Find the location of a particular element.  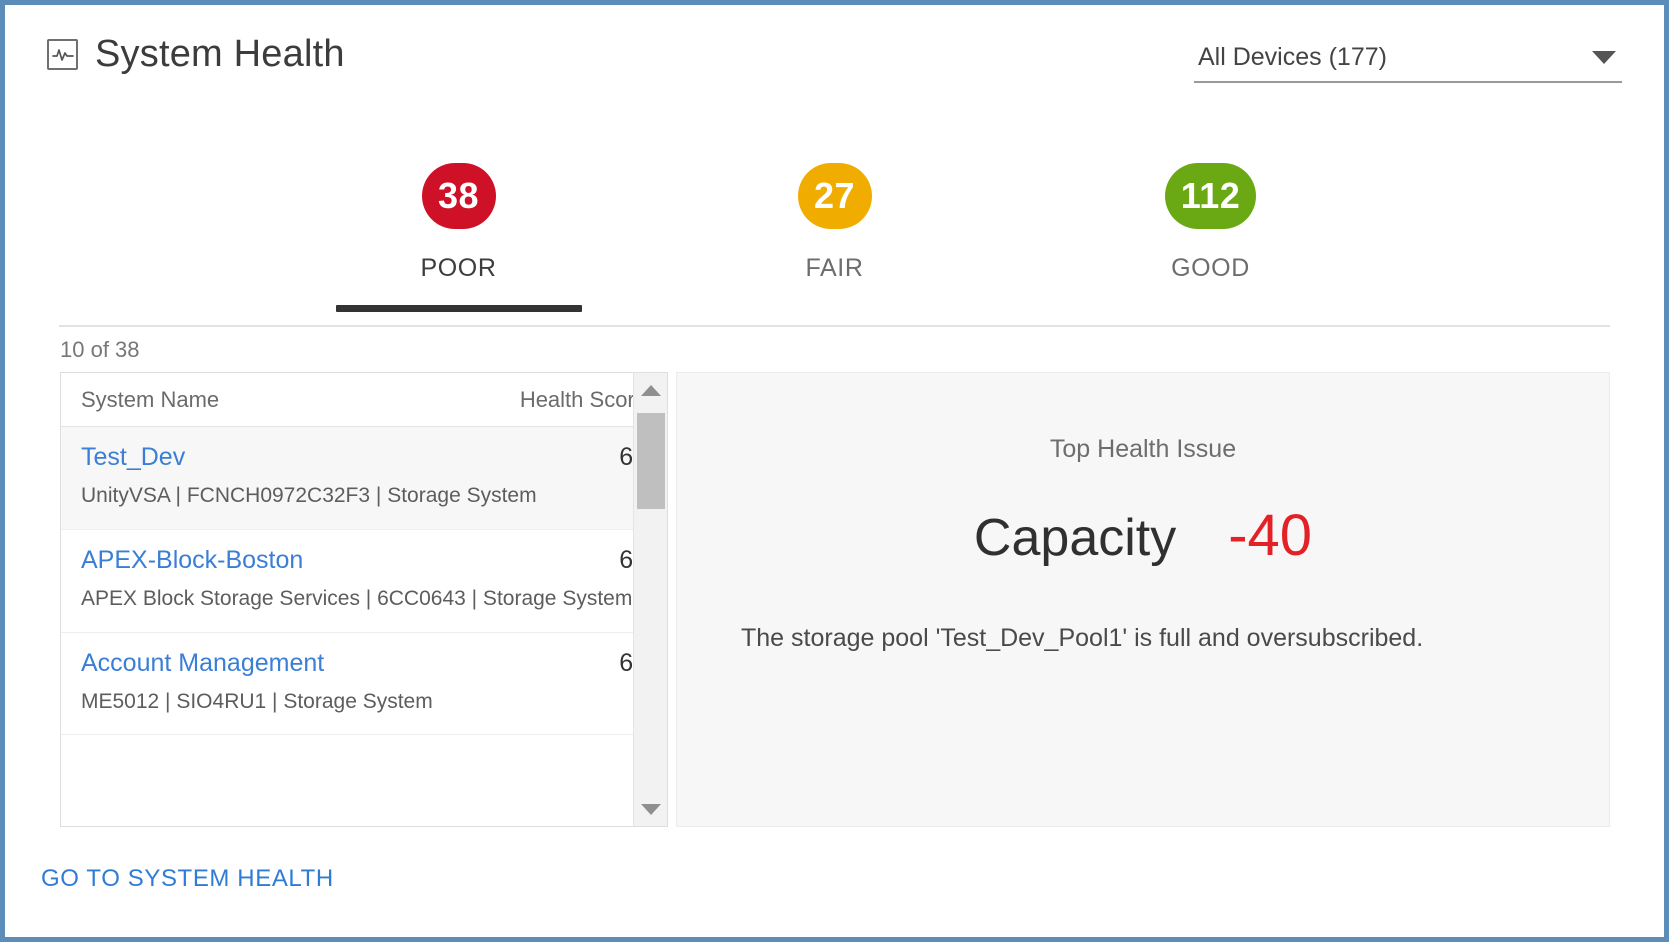

device-filter-value: All Devices (177) is located at coordinates (1292, 57).